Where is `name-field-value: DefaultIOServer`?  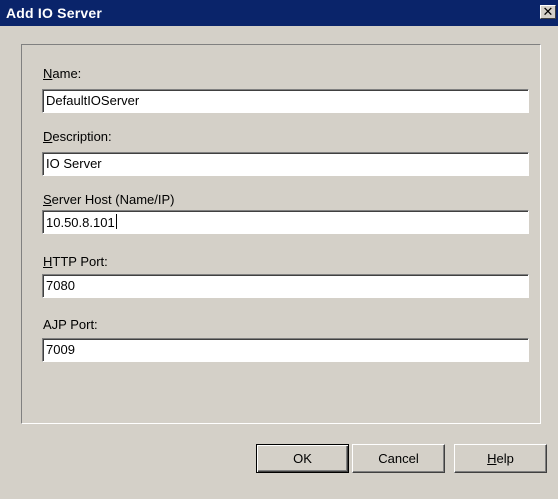
name-field-value: DefaultIOServer is located at coordinates (93, 100).